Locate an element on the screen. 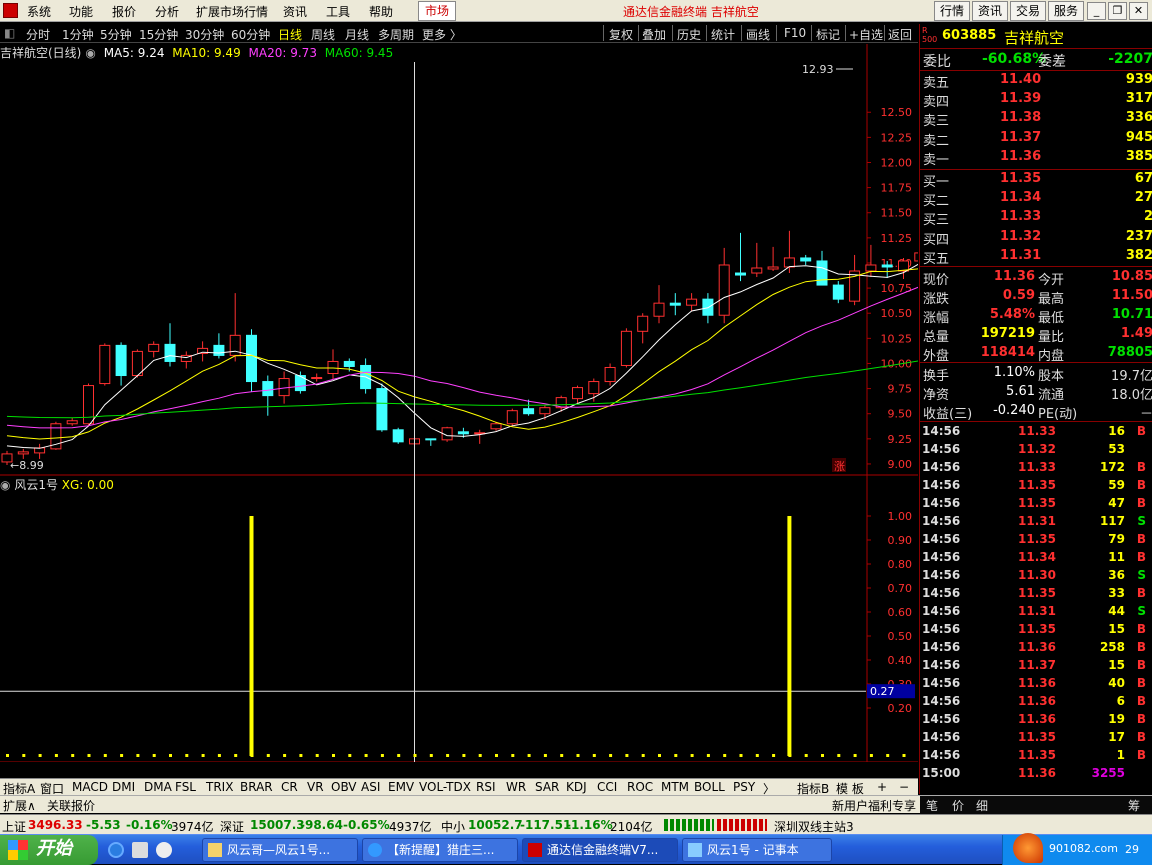 This screenshot has height=865, width=1152. indicator-menu-icon: ◉ is located at coordinates (5, 485).